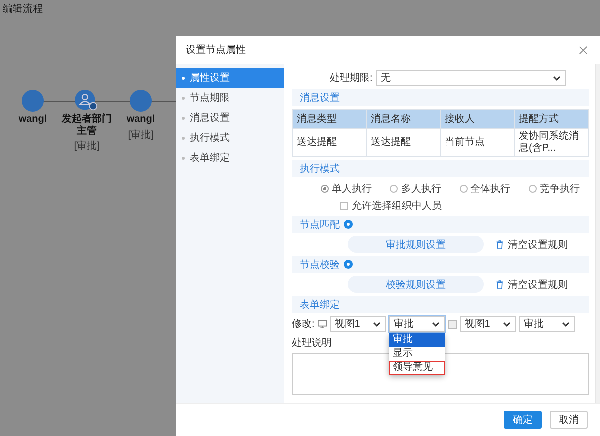 The image size is (600, 436). What do you see at coordinates (320, 225) in the screenshot?
I see `section-title: 节点匹配` at bounding box center [320, 225].